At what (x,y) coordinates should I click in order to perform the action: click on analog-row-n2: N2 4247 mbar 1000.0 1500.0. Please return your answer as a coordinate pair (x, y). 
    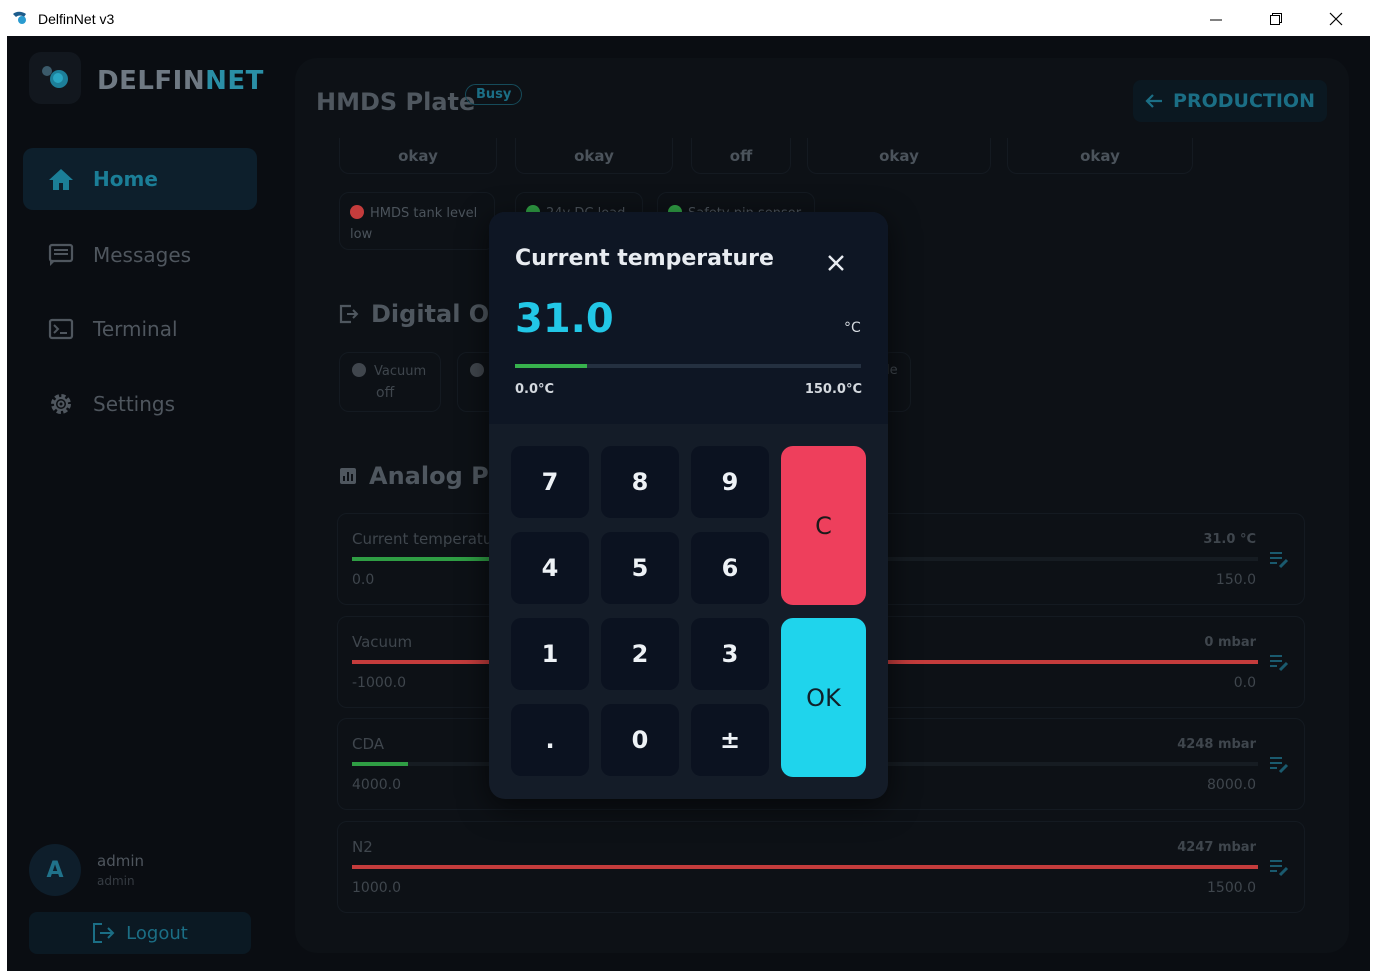
    Looking at the image, I should click on (821, 867).